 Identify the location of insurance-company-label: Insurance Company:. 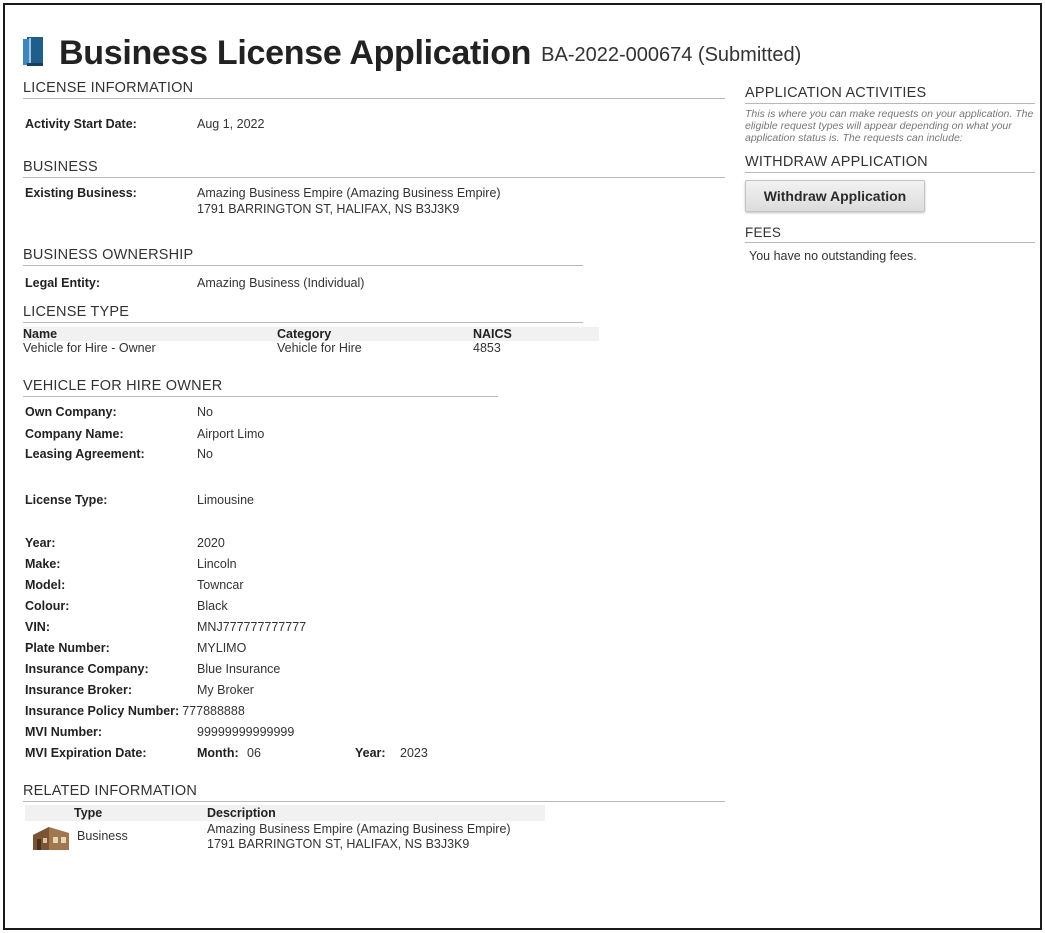
(87, 669).